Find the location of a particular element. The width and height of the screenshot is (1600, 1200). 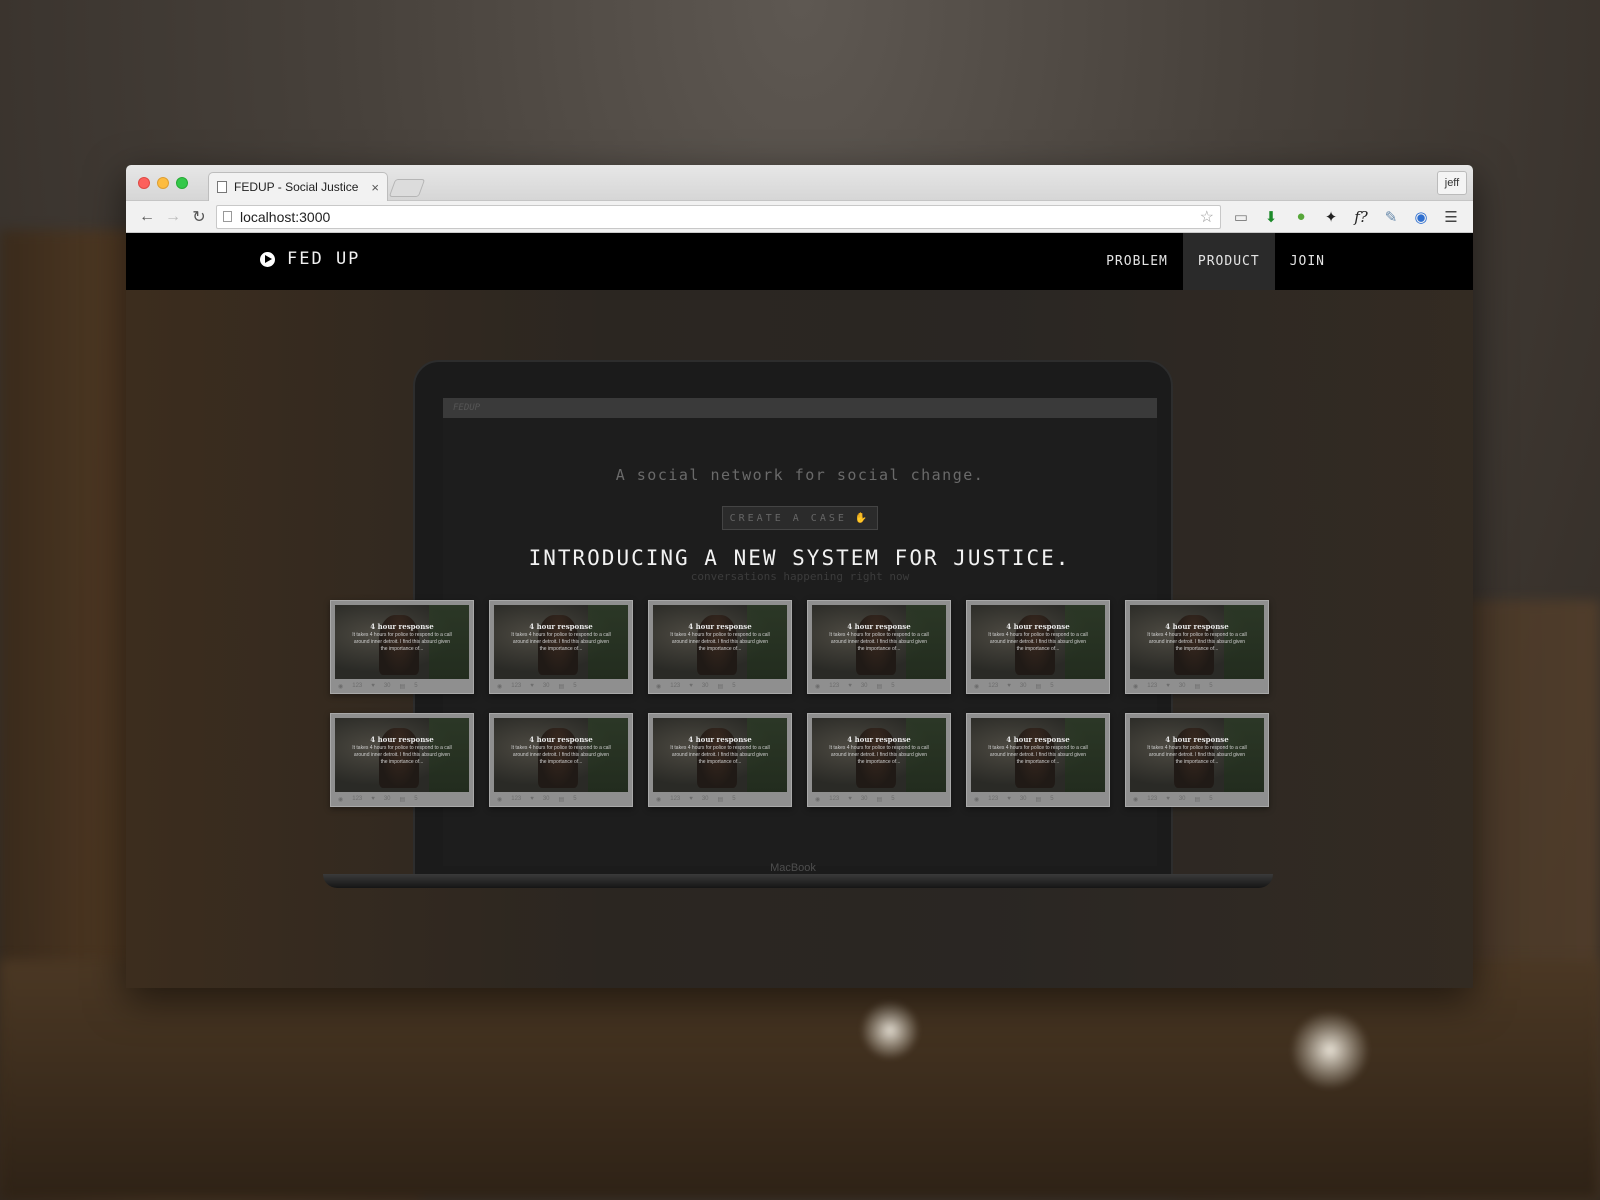

reload-icon: ↻ is located at coordinates (199, 217).